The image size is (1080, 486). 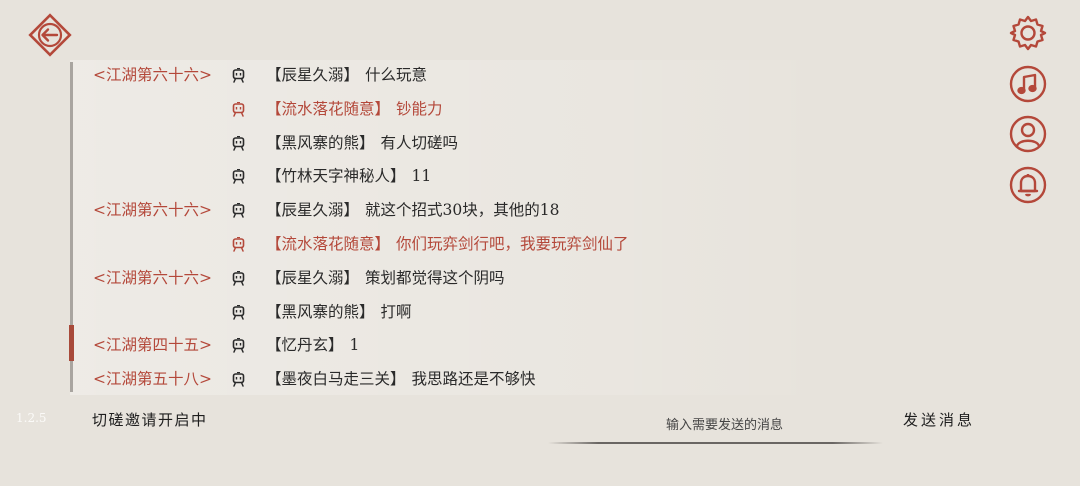 I want to click on back-button, so click(x=50, y=35).